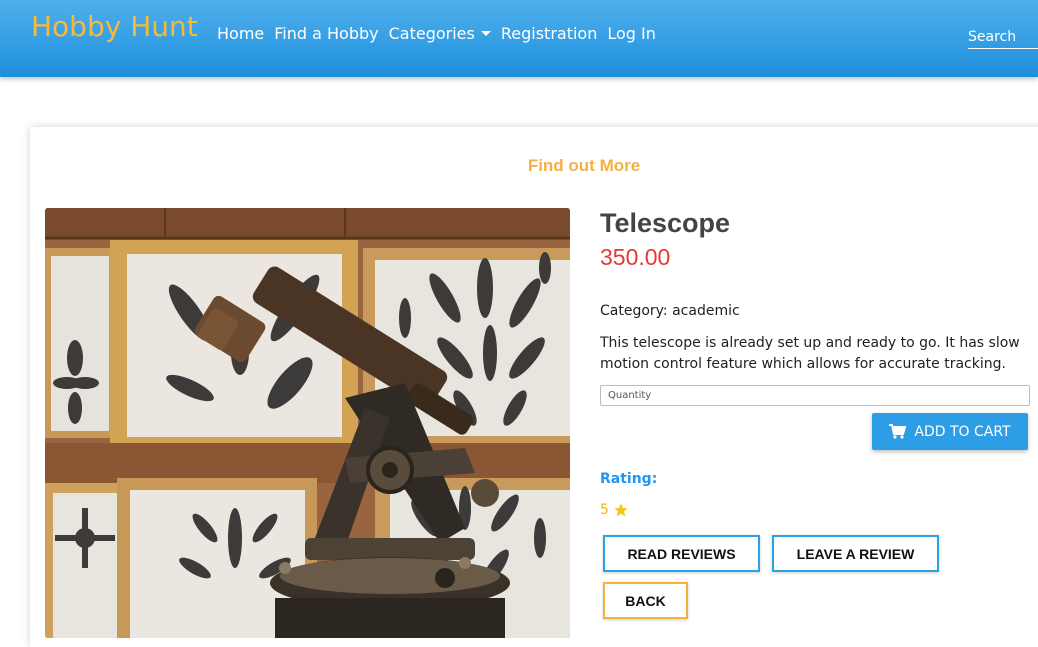 The width and height of the screenshot is (1038, 647). Describe the element at coordinates (635, 257) in the screenshot. I see `product-price: 350.00` at that location.